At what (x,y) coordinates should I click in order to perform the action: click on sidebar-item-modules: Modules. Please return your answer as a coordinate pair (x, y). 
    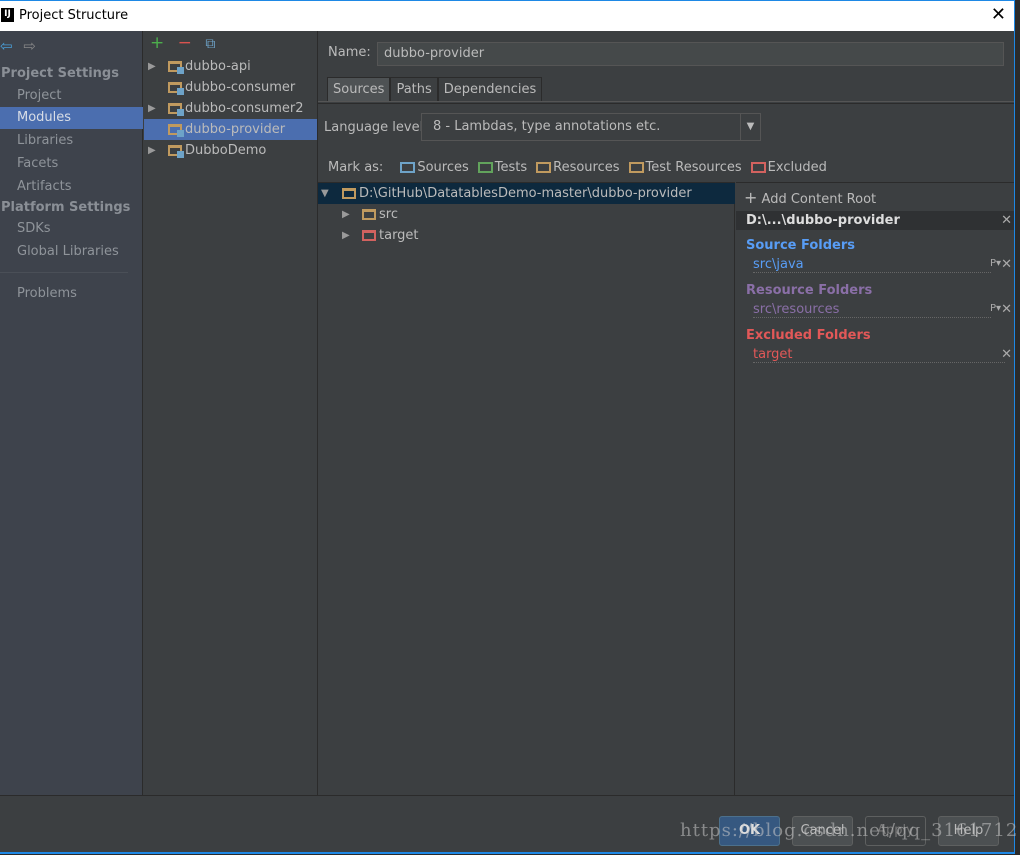
    Looking at the image, I should click on (71, 118).